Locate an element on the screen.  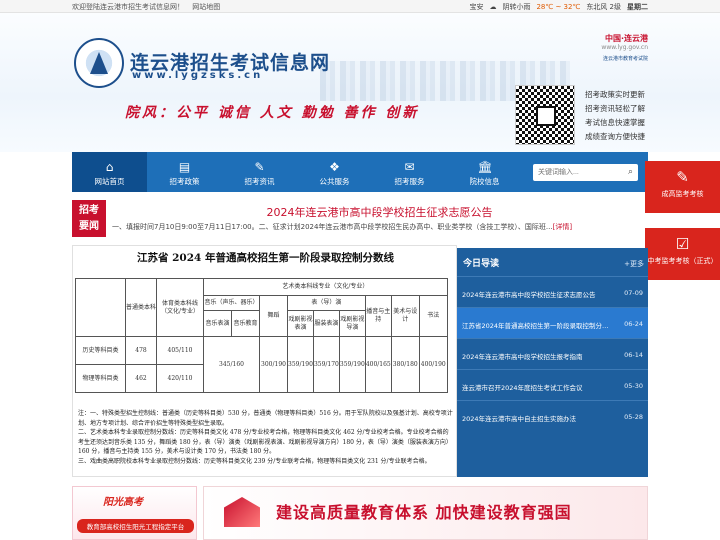
weather-widget: 宝安 ☁ 阴转小雨 28℃ ~ 32℃ 东北风 2级 星期二 is located at coordinates (558, 7).